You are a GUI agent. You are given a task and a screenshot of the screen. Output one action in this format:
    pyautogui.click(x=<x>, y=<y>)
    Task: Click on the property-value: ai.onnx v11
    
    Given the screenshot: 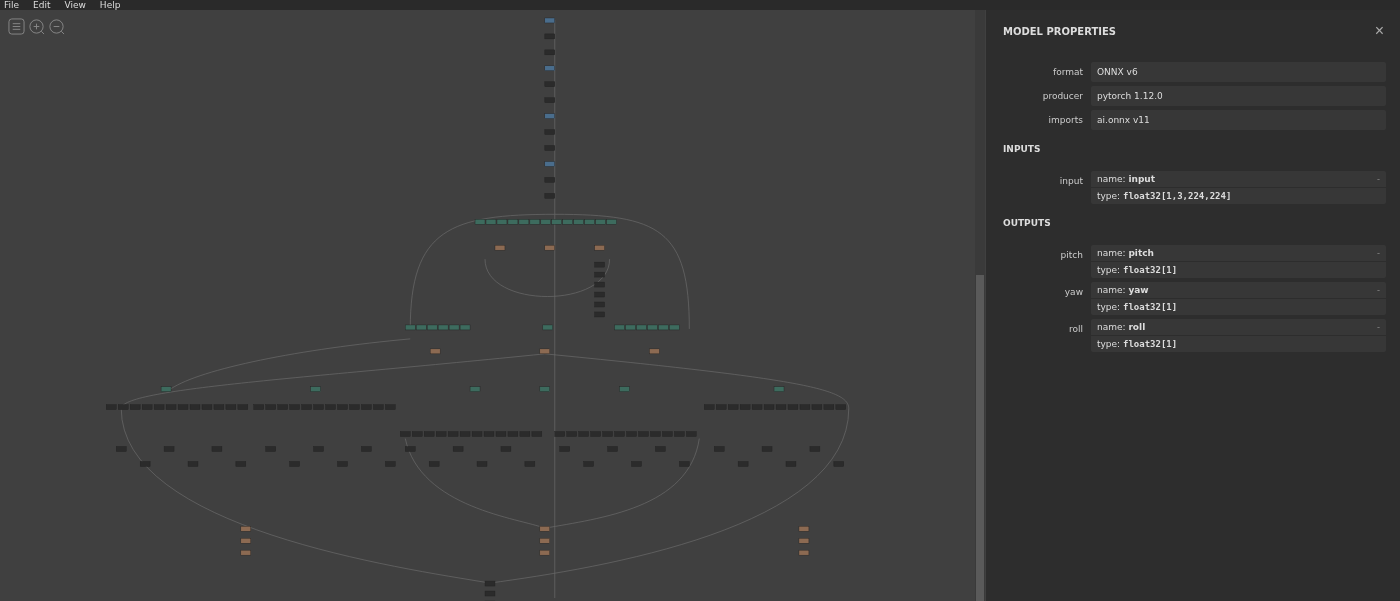 What is the action you would take?
    pyautogui.click(x=1238, y=120)
    